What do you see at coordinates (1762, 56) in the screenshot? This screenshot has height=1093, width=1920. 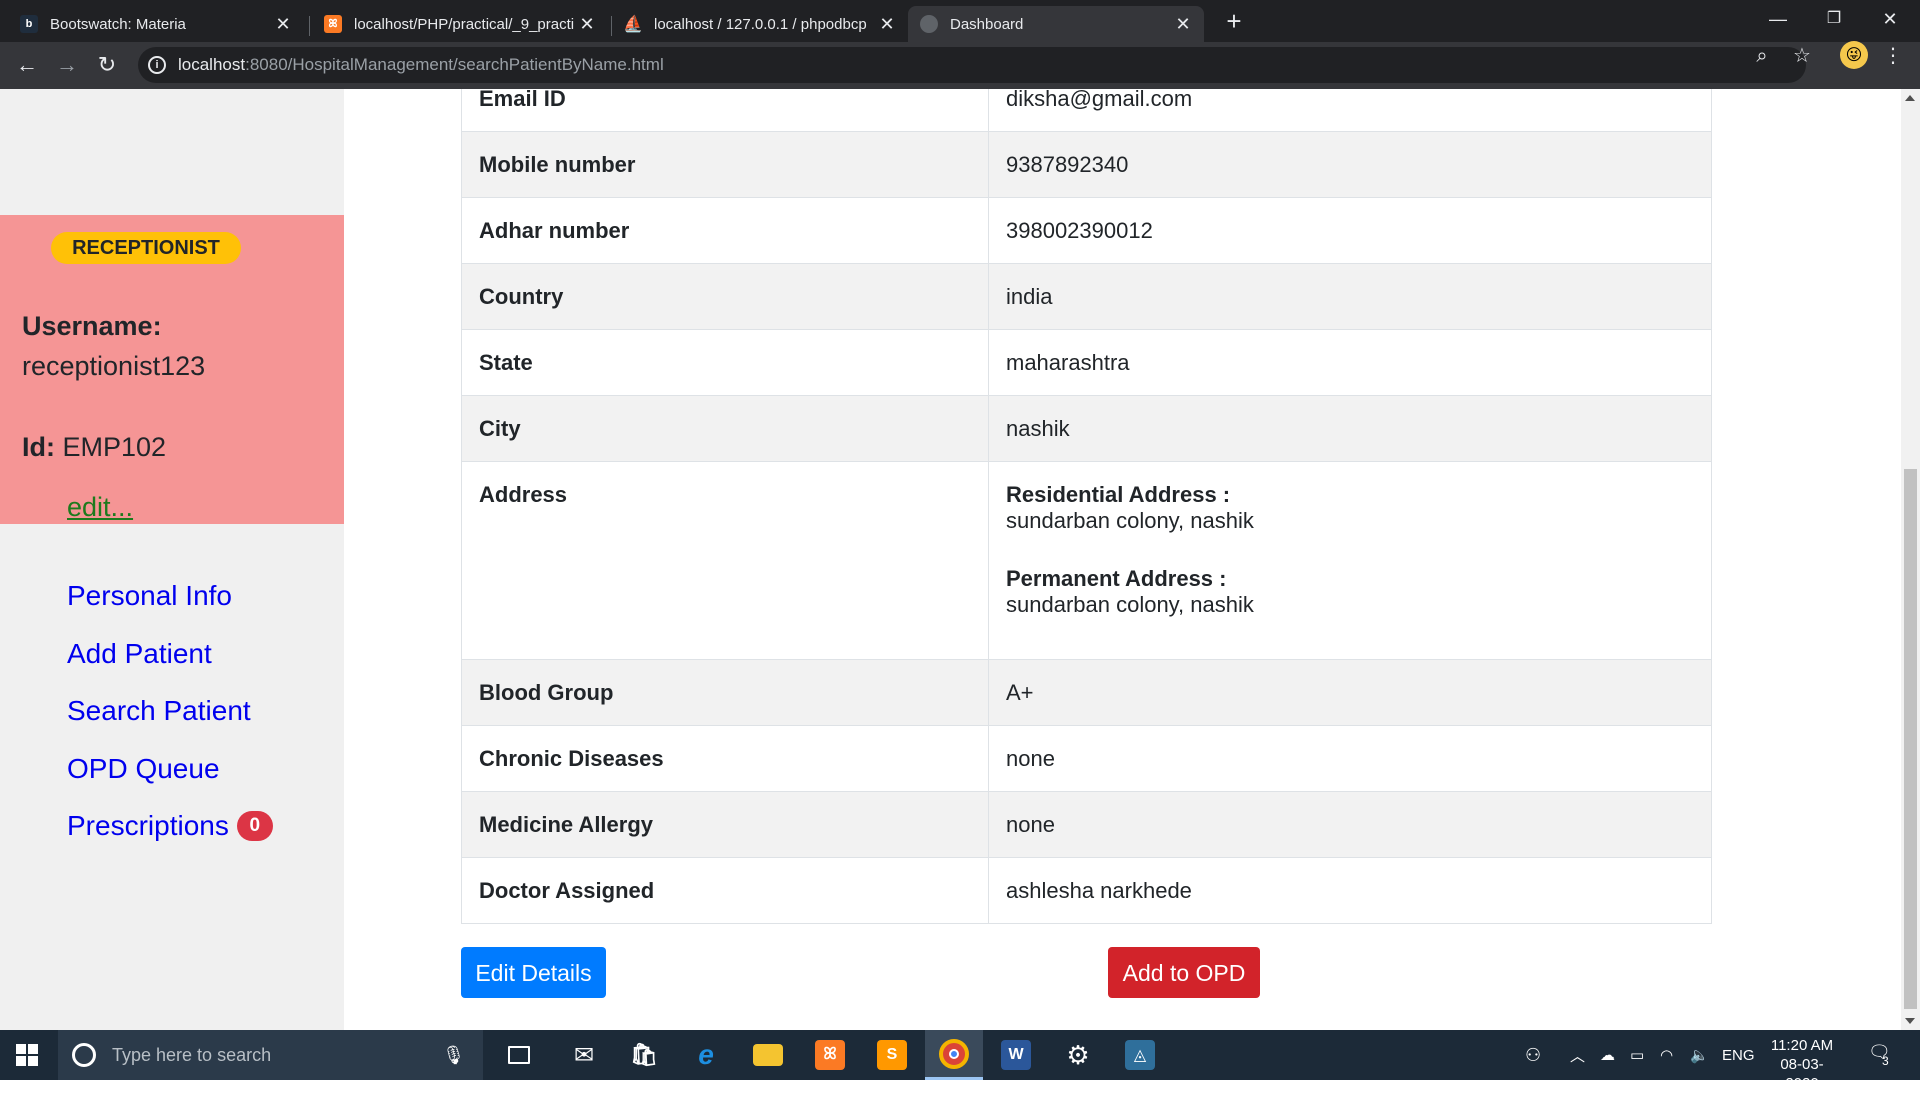 I see `zoom-icon: ⌕` at bounding box center [1762, 56].